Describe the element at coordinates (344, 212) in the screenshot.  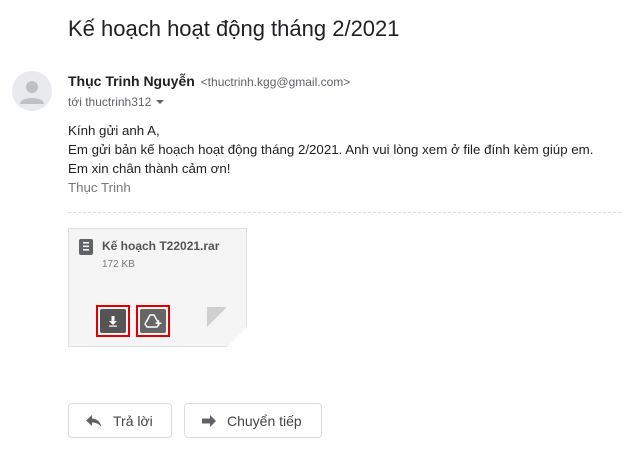
I see `divider` at that location.